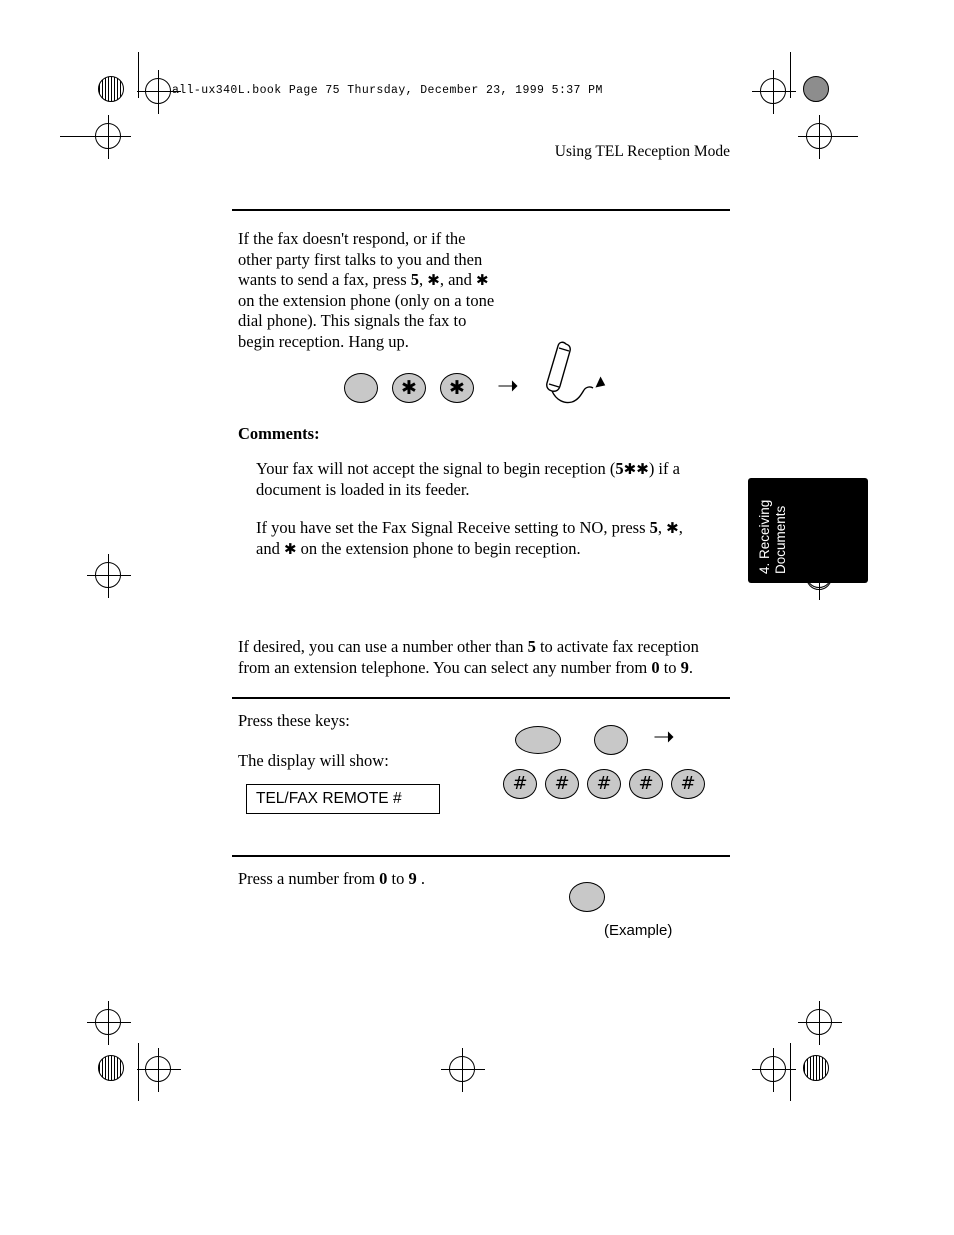 The height and width of the screenshot is (1235, 954). I want to click on crop-line-top-horizontal-right, so click(838, 136).